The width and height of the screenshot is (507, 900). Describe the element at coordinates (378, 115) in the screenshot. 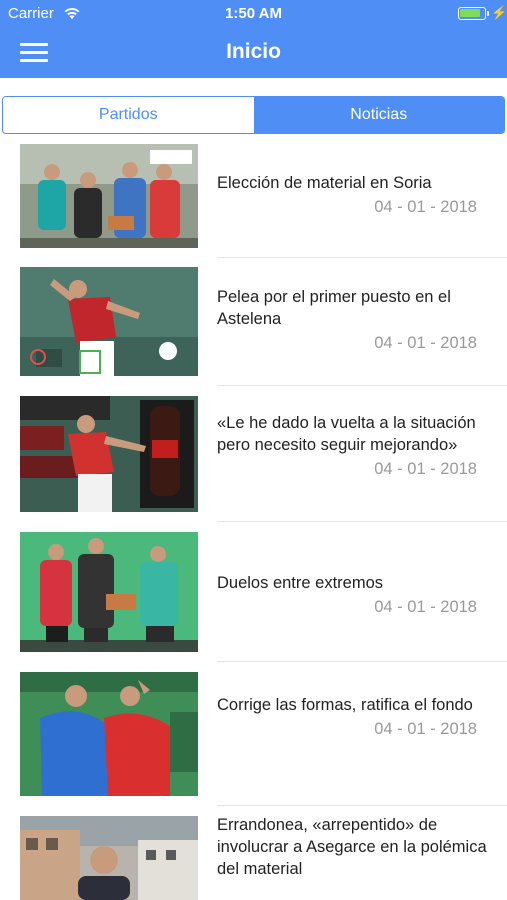

I see `tab-noticias: Noticias` at that location.